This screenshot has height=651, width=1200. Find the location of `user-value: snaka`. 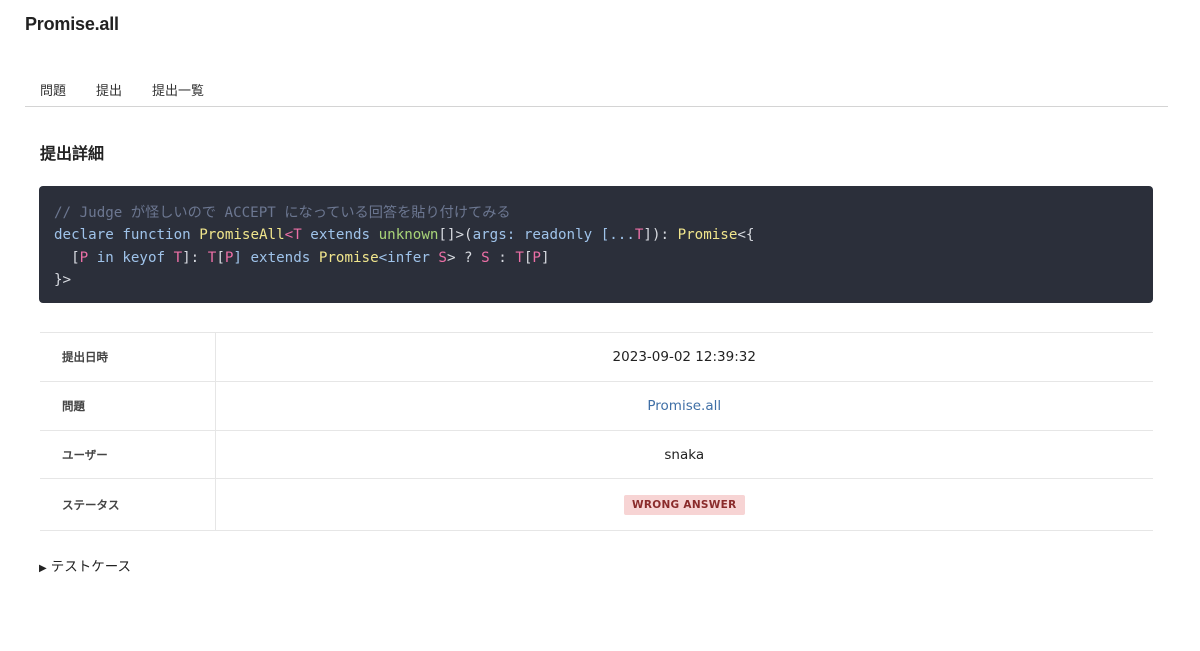

user-value: snaka is located at coordinates (684, 454).